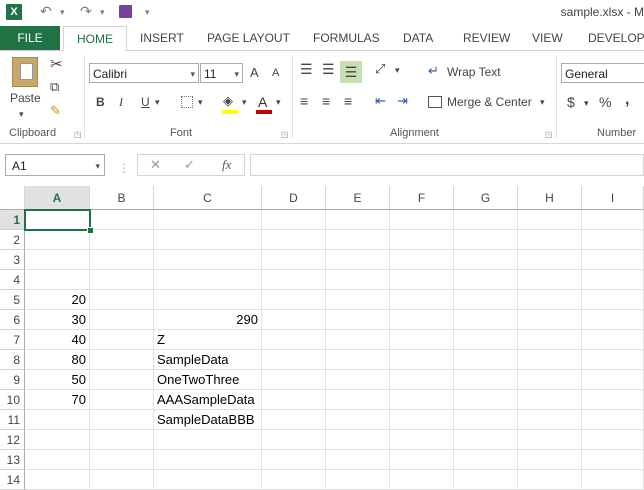 This screenshot has width=644, height=490. What do you see at coordinates (221, 73) in the screenshot?
I see `font-size-box: 11 ▾` at bounding box center [221, 73].